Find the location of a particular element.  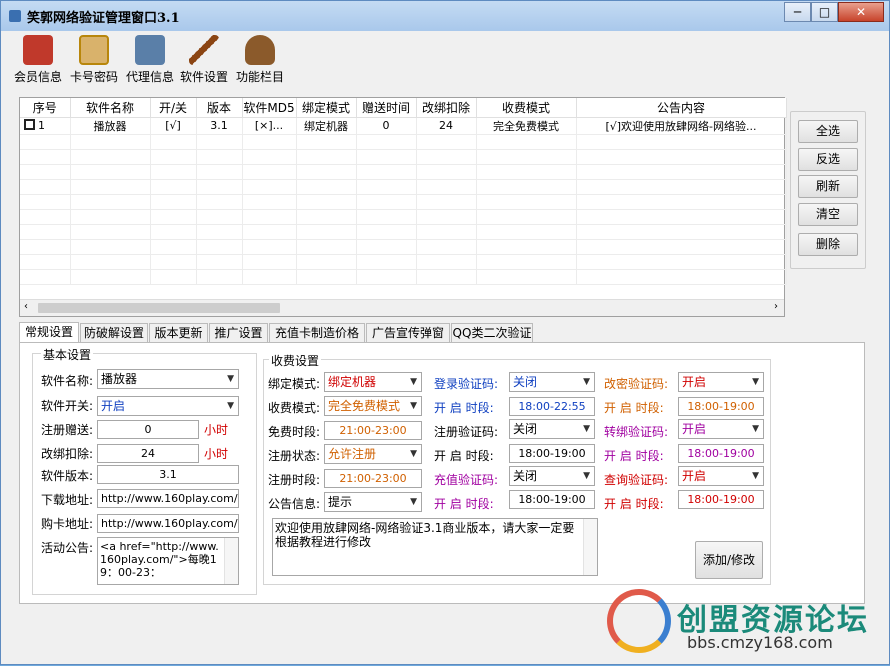

select-all-button: 全选 is located at coordinates (828, 131).